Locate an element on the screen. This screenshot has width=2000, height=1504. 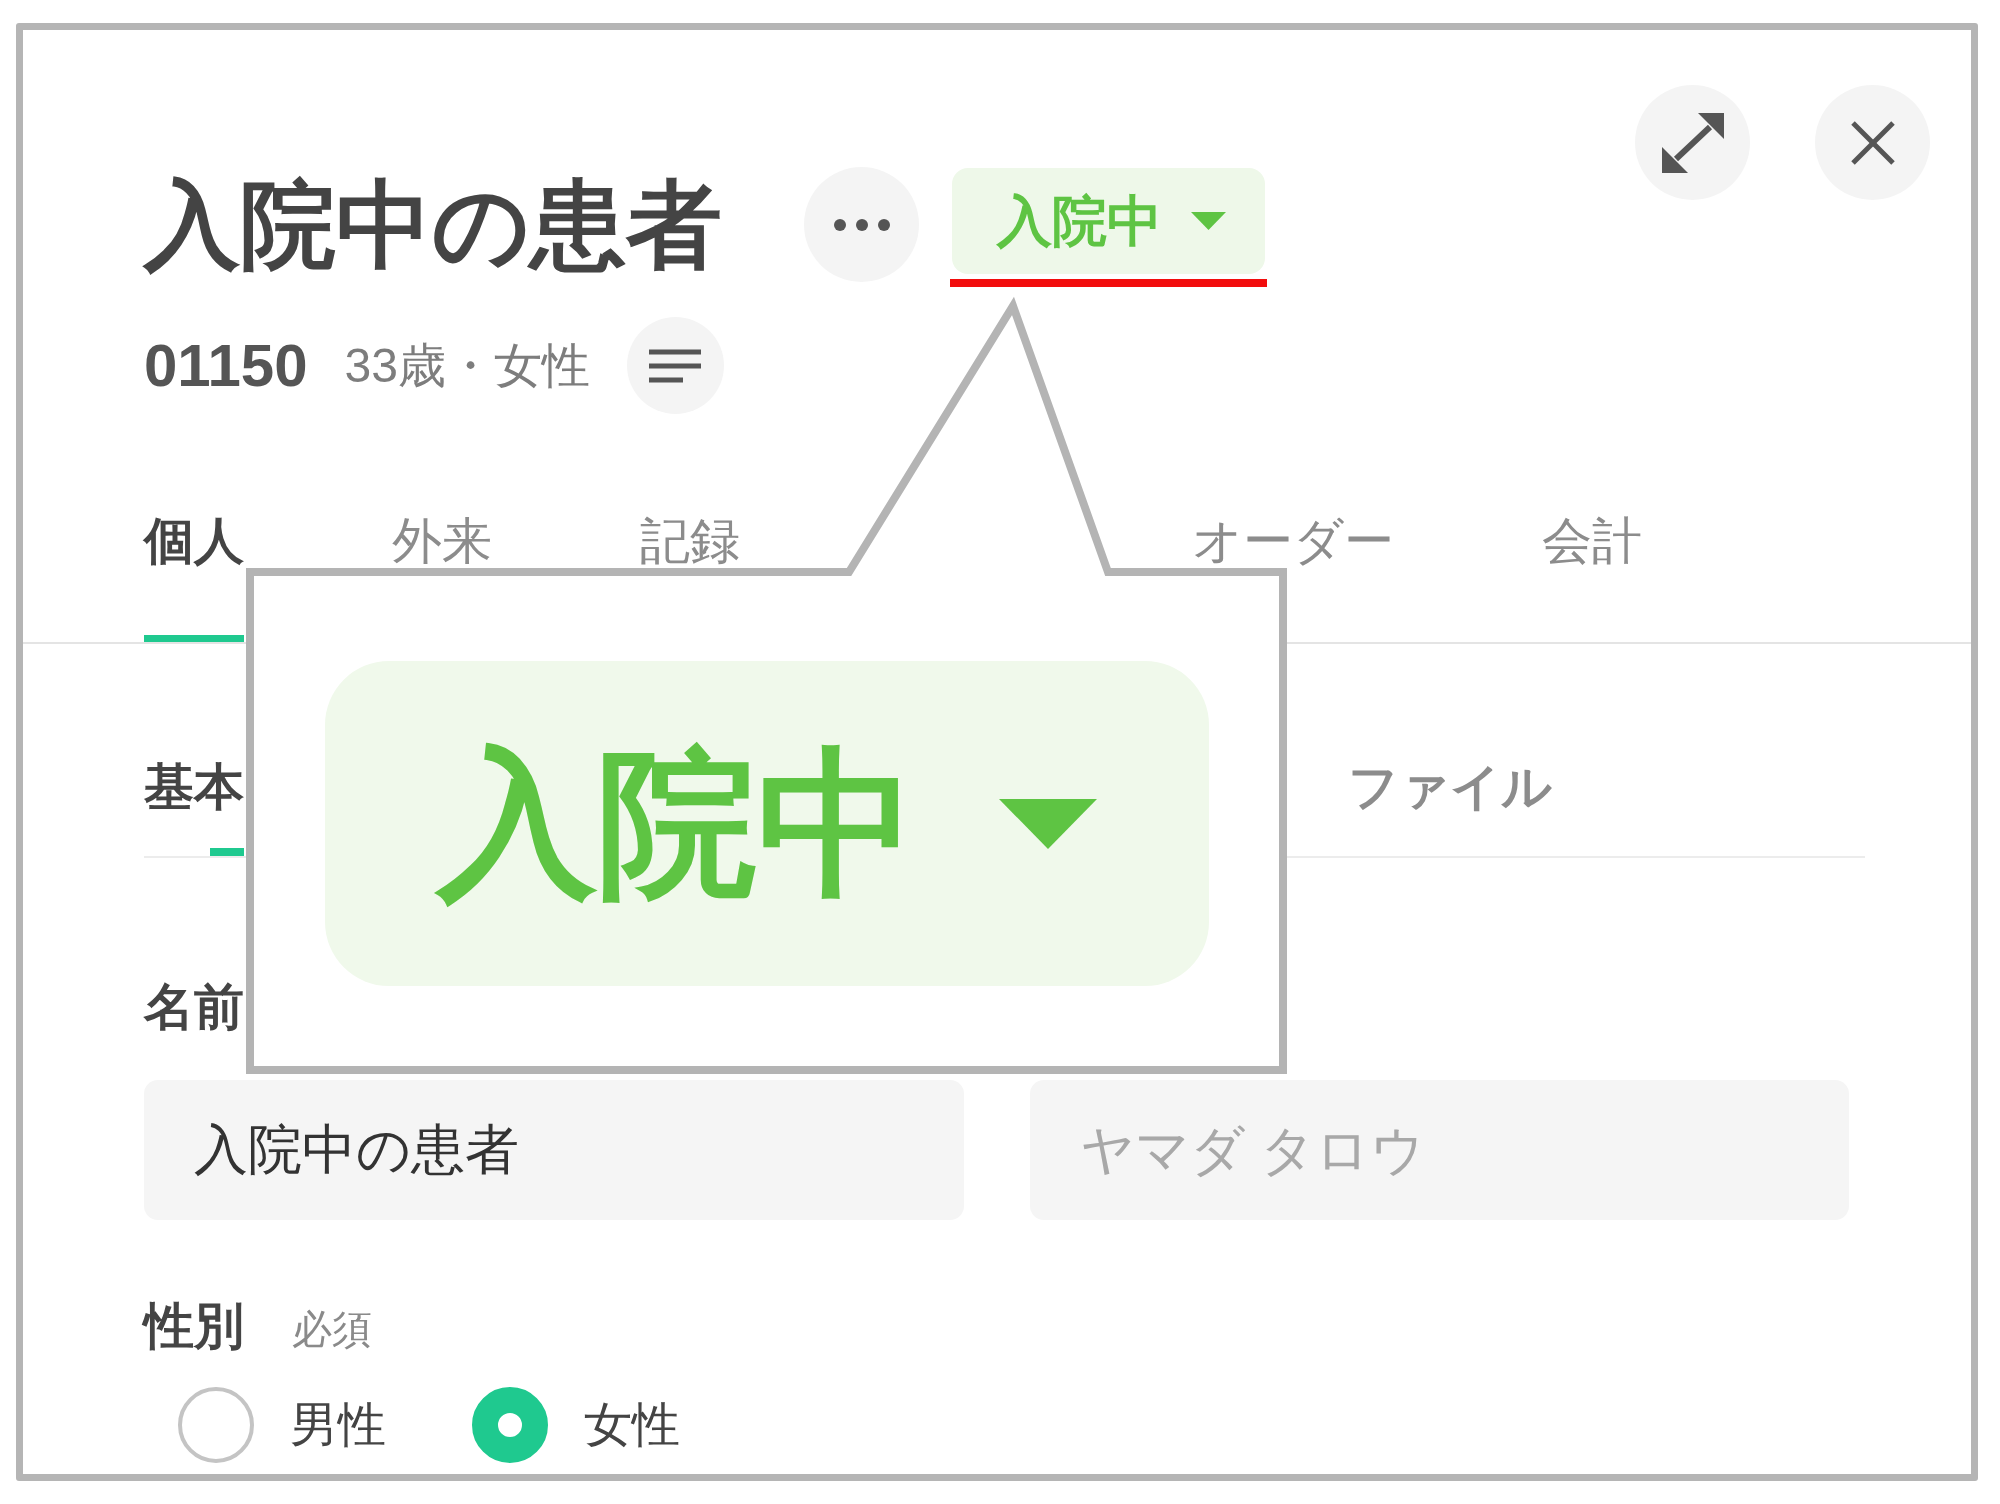
name-input: 入院中の患者 is located at coordinates (554, 1150).